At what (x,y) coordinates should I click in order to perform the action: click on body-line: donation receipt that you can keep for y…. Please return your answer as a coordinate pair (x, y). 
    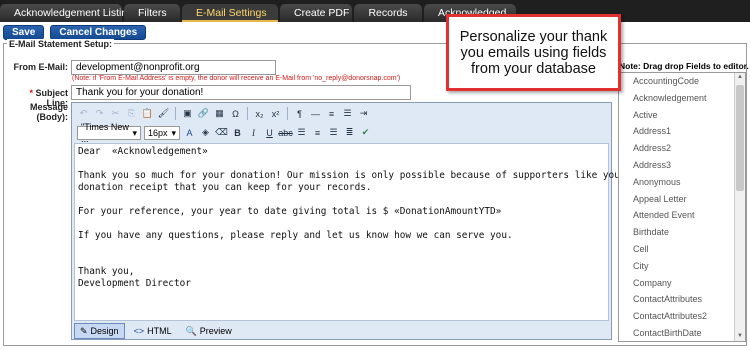
    Looking at the image, I should click on (225, 187).